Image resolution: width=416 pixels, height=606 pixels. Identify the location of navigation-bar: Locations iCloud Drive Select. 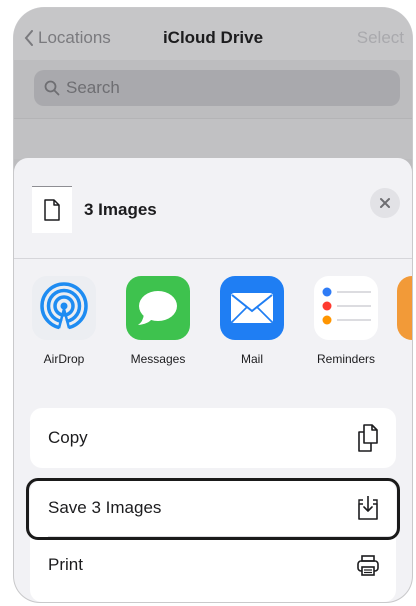
(213, 34).